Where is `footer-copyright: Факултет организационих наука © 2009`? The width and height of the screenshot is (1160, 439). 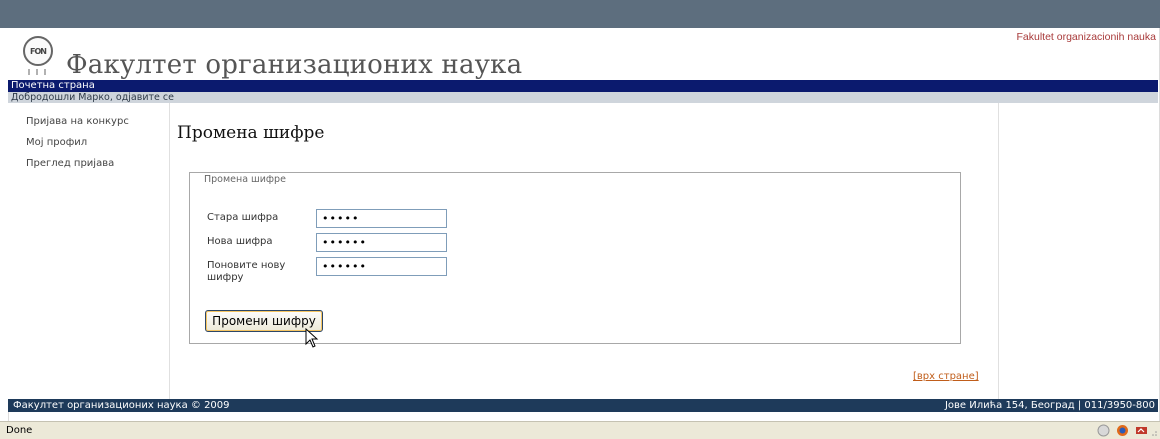 footer-copyright: Факултет организационих наука © 2009 is located at coordinates (121, 405).